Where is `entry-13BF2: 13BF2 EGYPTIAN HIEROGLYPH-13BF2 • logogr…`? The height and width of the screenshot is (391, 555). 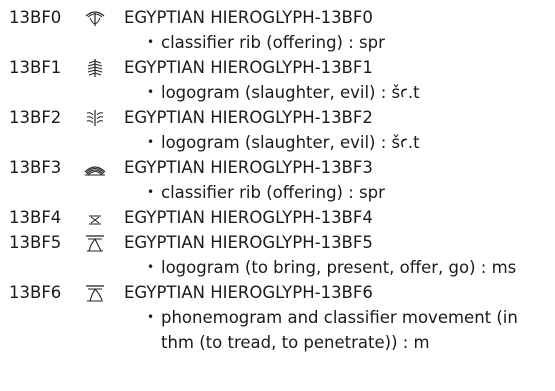
entry-13BF2: 13BF2 EGYPTIAN HIEROGLYPH-13BF2 • logogr… is located at coordinates (277, 130).